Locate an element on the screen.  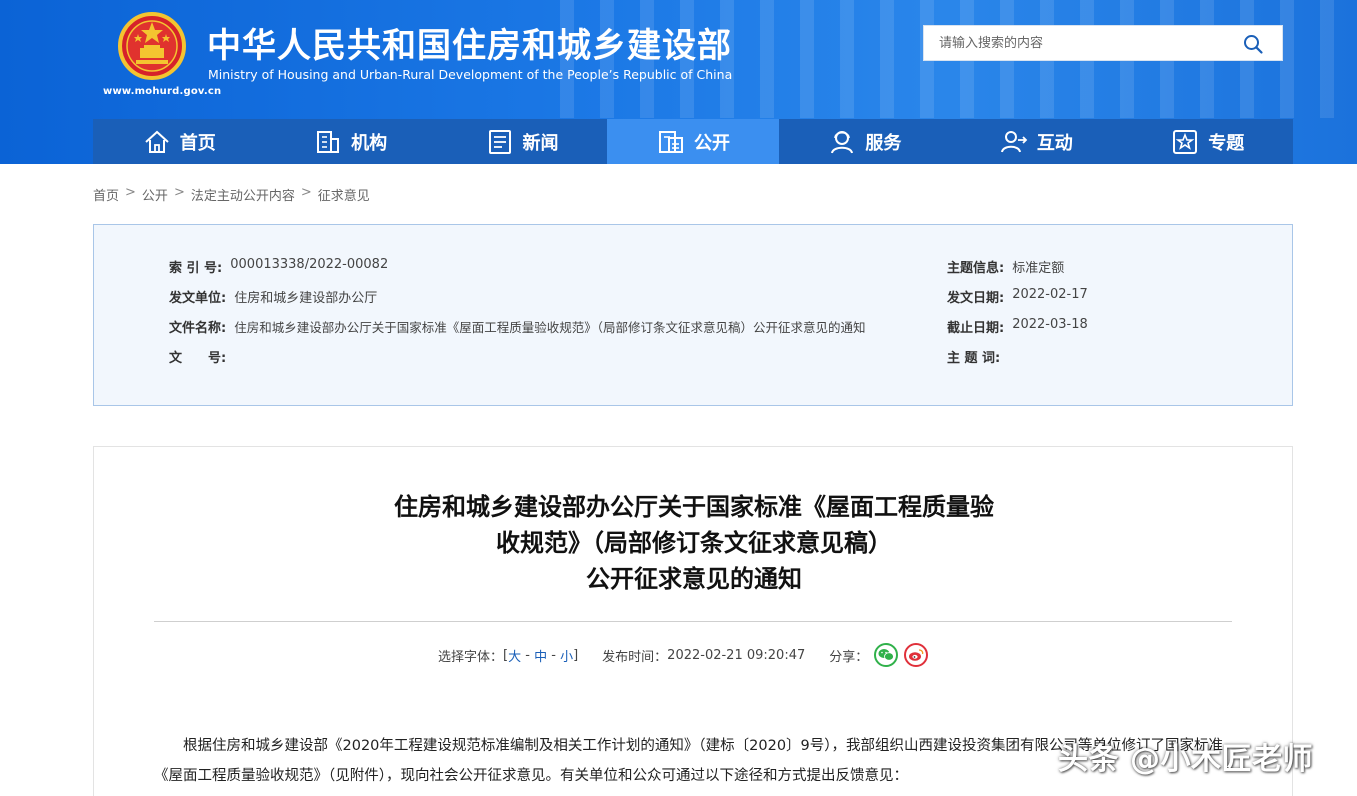
search-box is located at coordinates (1103, 43).